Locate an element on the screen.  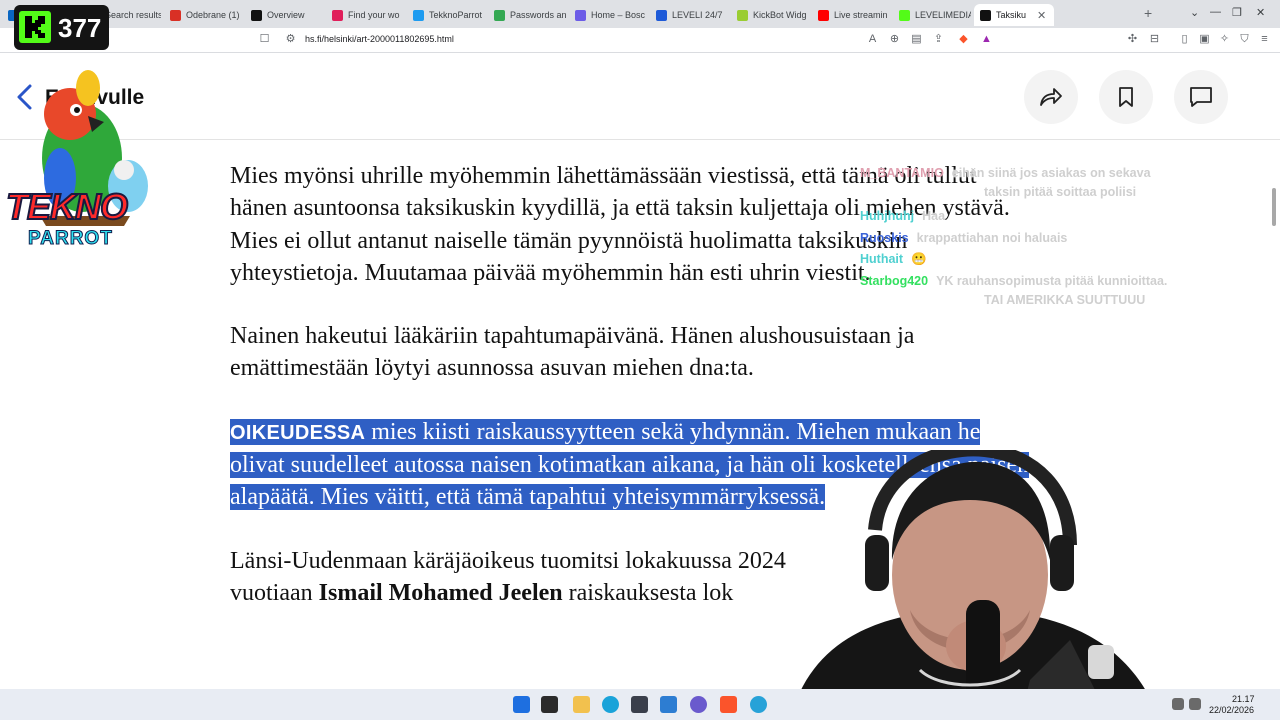
paragraph-text: raiskauksesta lok is located at coordinates (648, 592).